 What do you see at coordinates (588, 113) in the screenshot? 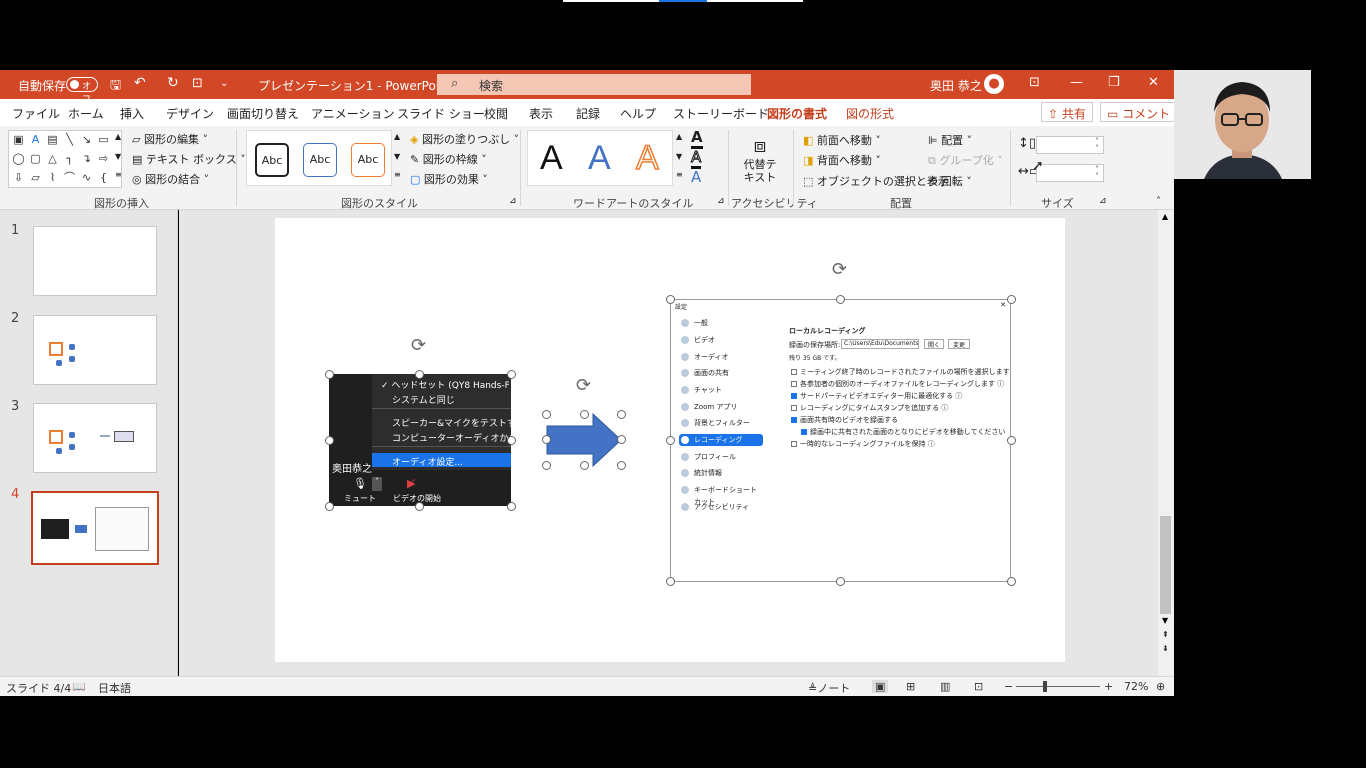
I see `tab-record: 記録` at bounding box center [588, 113].